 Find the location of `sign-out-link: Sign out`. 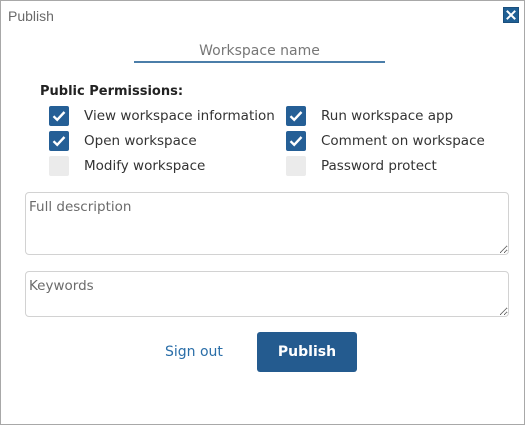

sign-out-link: Sign out is located at coordinates (194, 352).